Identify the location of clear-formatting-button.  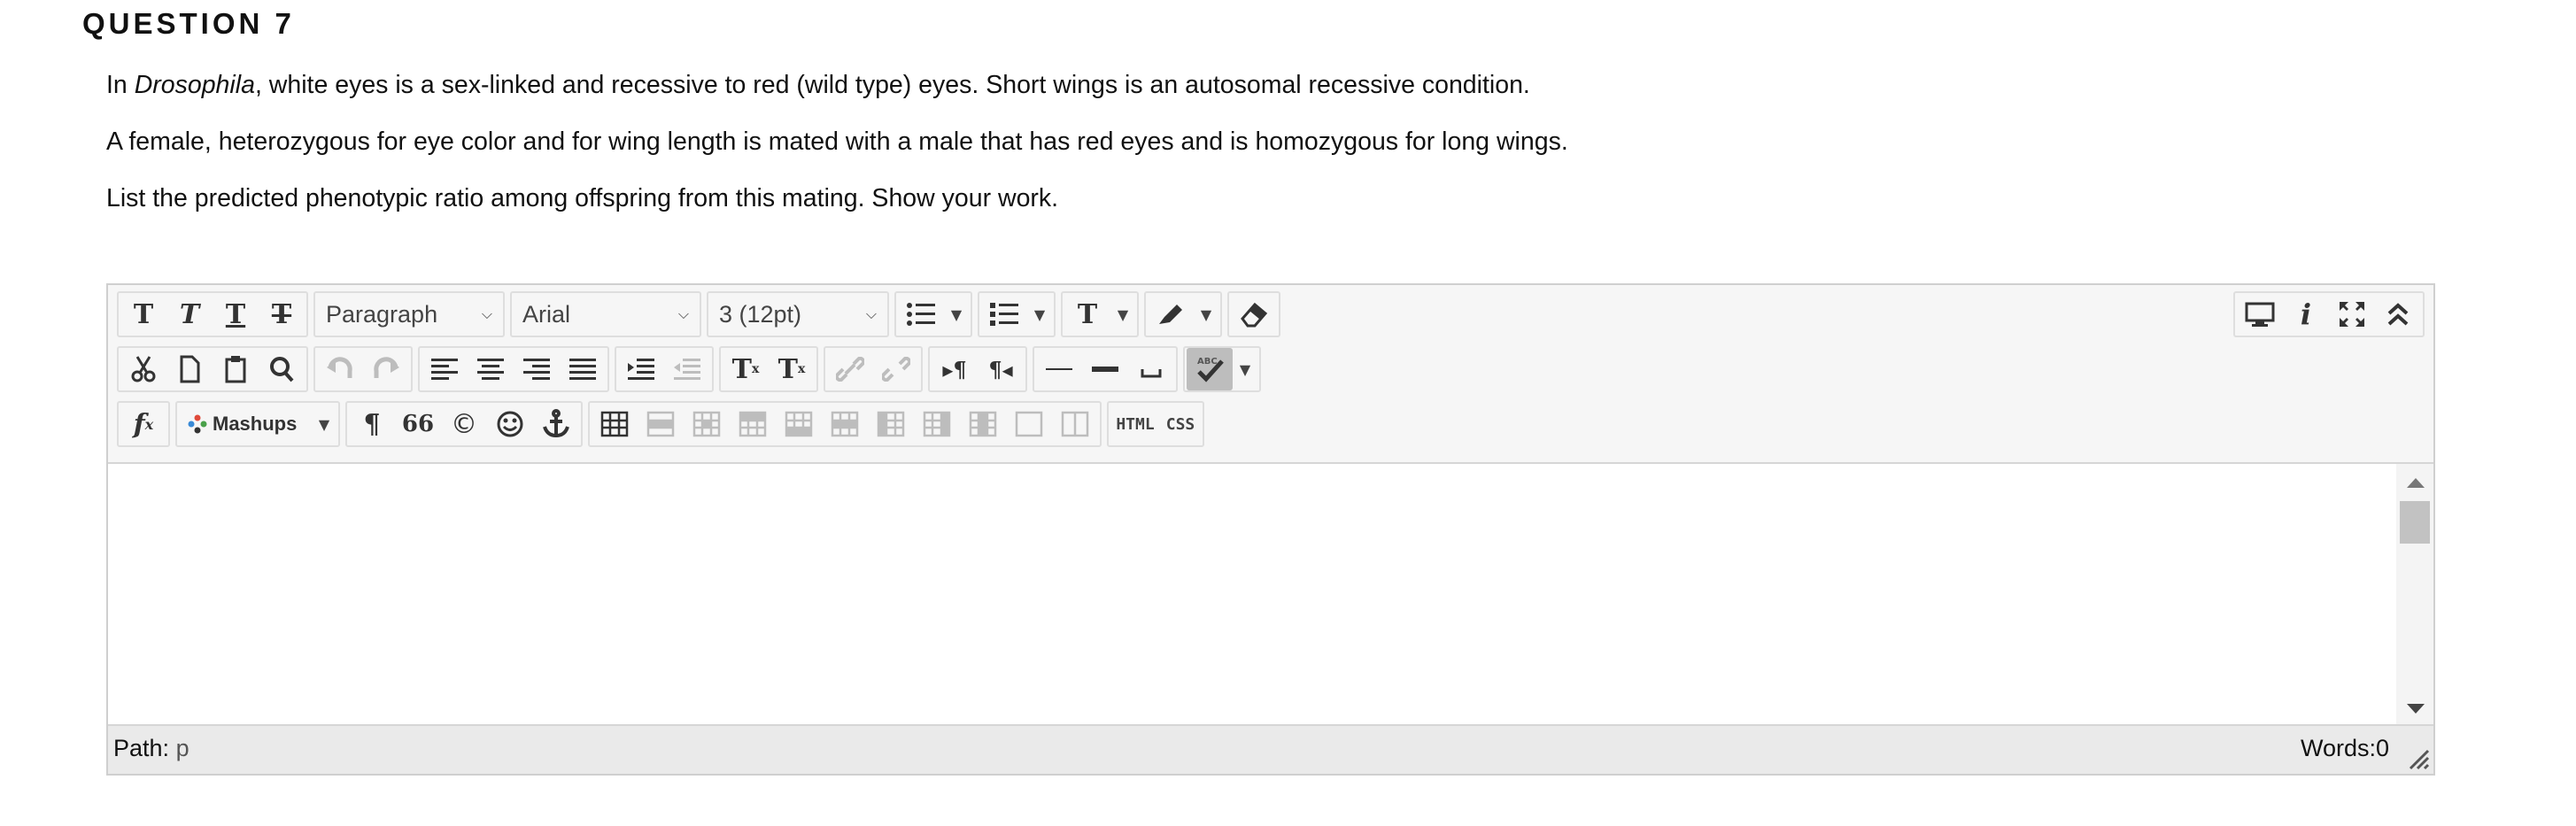
(1254, 314).